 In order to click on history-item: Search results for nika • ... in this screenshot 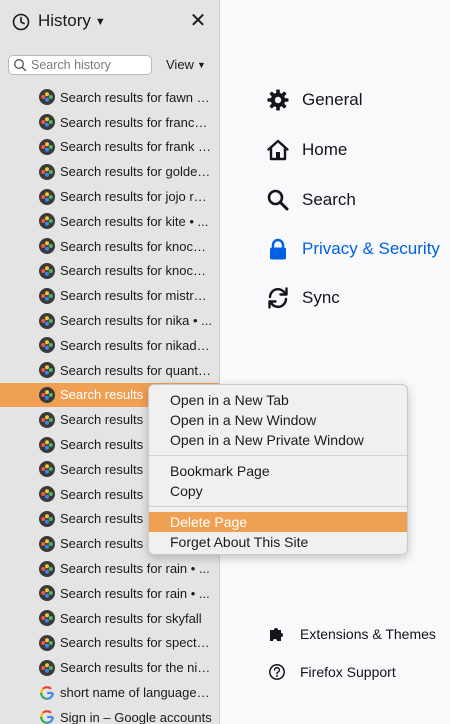, I will do `click(109, 320)`.